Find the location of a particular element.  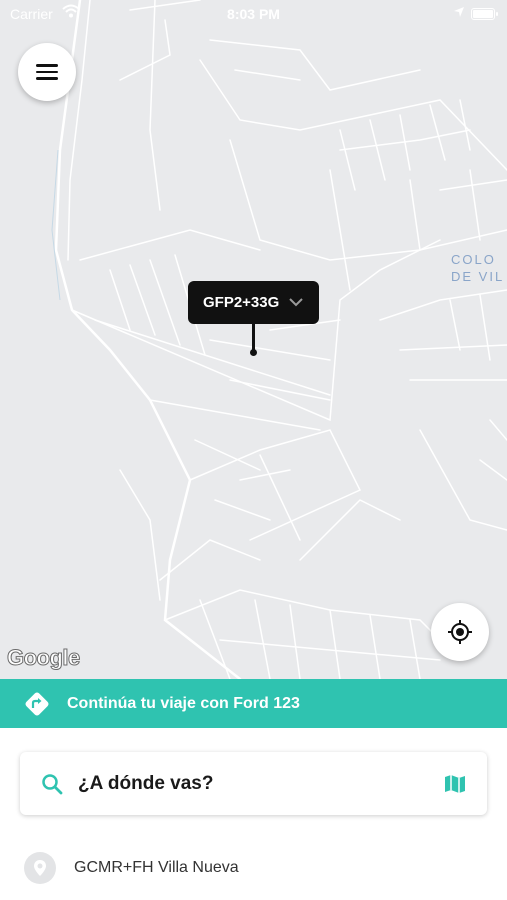

location-arrow-icon is located at coordinates (459, 13).